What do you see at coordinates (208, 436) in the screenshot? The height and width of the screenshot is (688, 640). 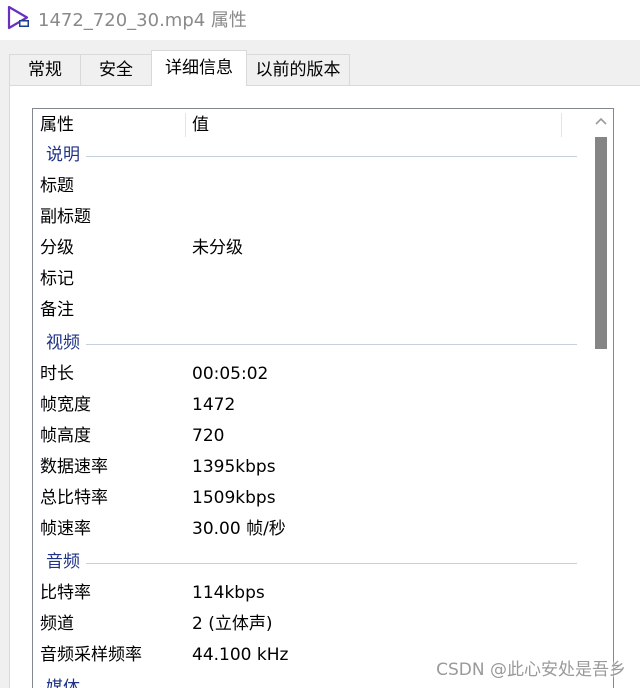 I see `property-value: 720` at bounding box center [208, 436].